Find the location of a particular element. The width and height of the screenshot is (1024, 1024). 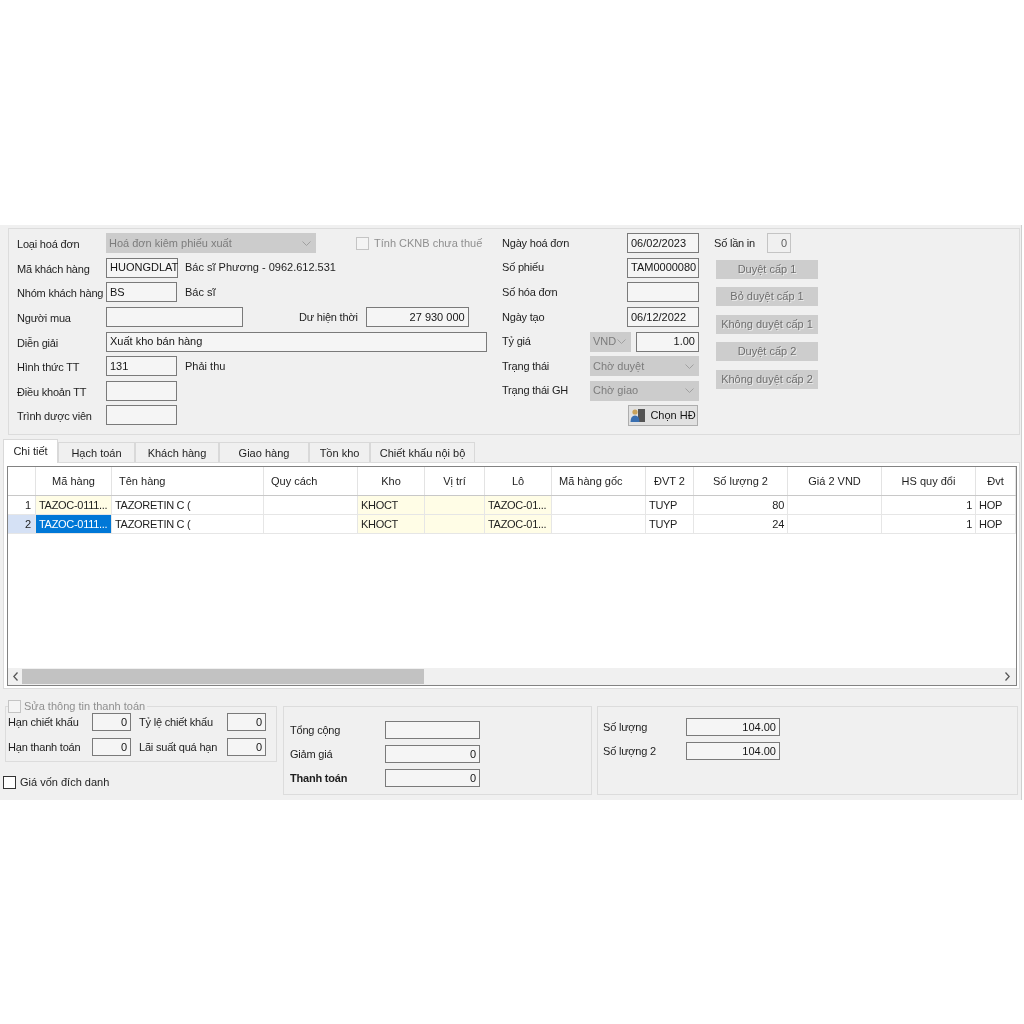

text-field: 131 is located at coordinates (141, 366).